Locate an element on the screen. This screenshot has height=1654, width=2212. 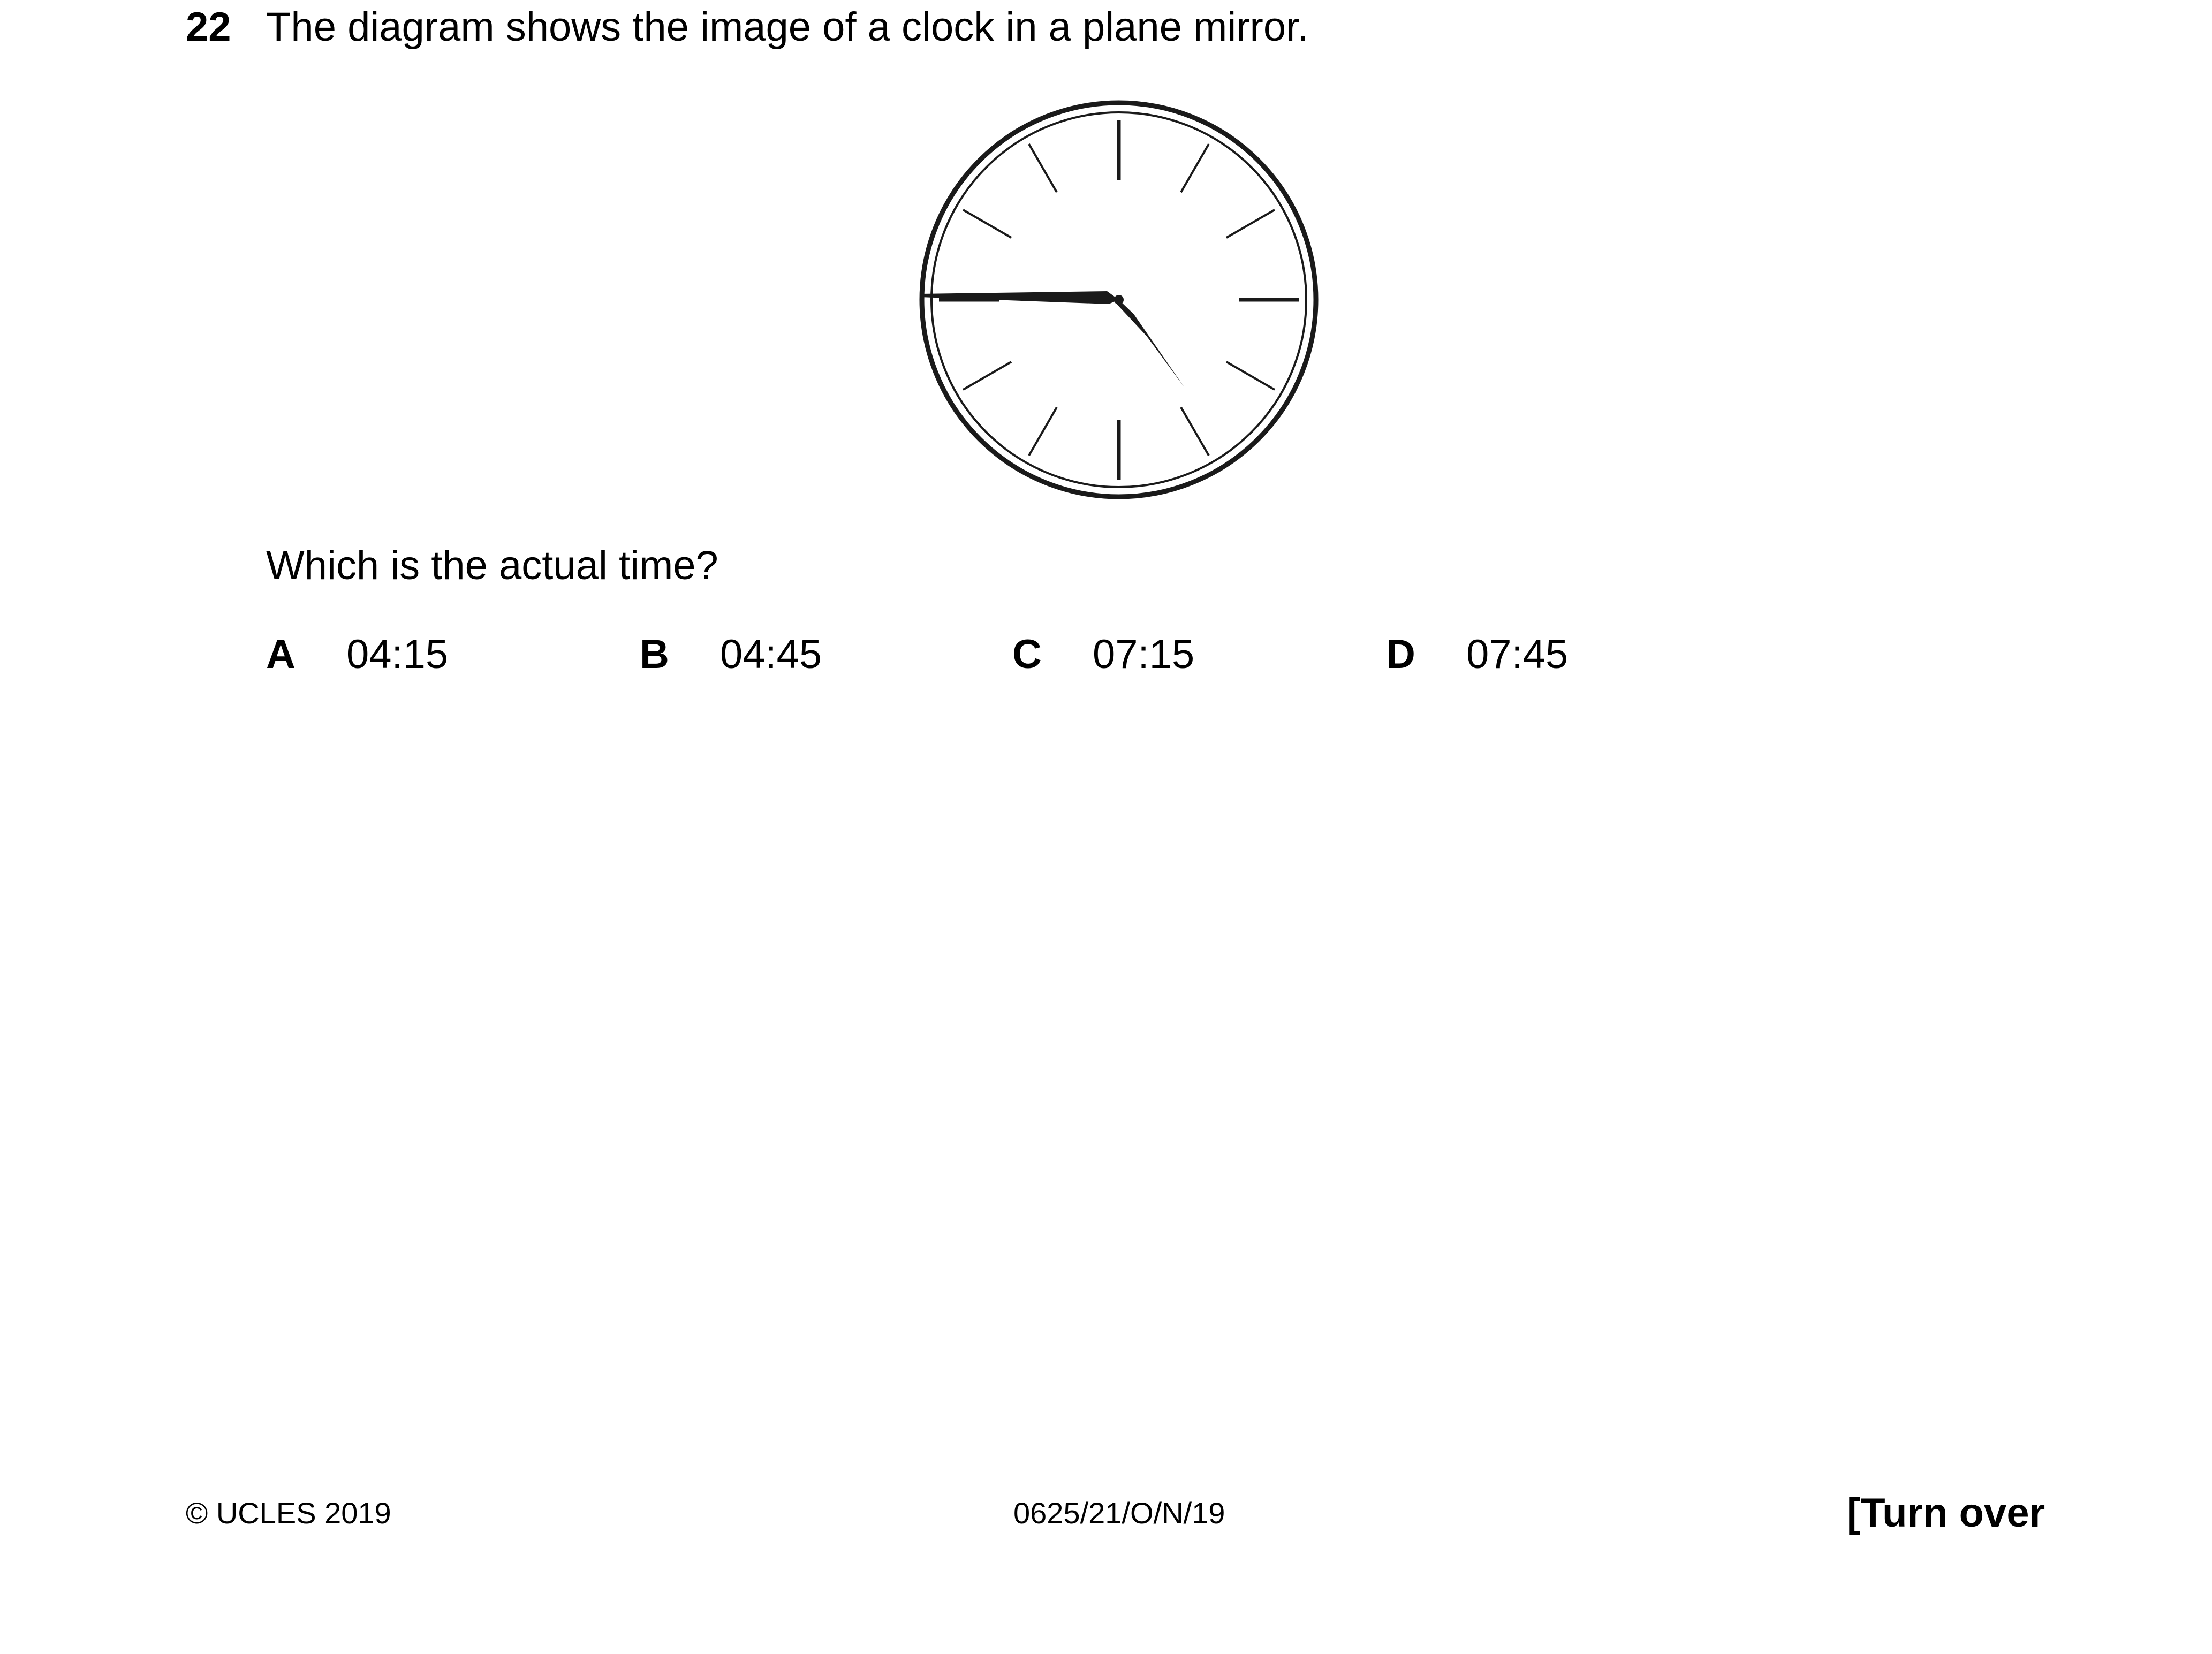
option-letter: D is located at coordinates (1401, 654).